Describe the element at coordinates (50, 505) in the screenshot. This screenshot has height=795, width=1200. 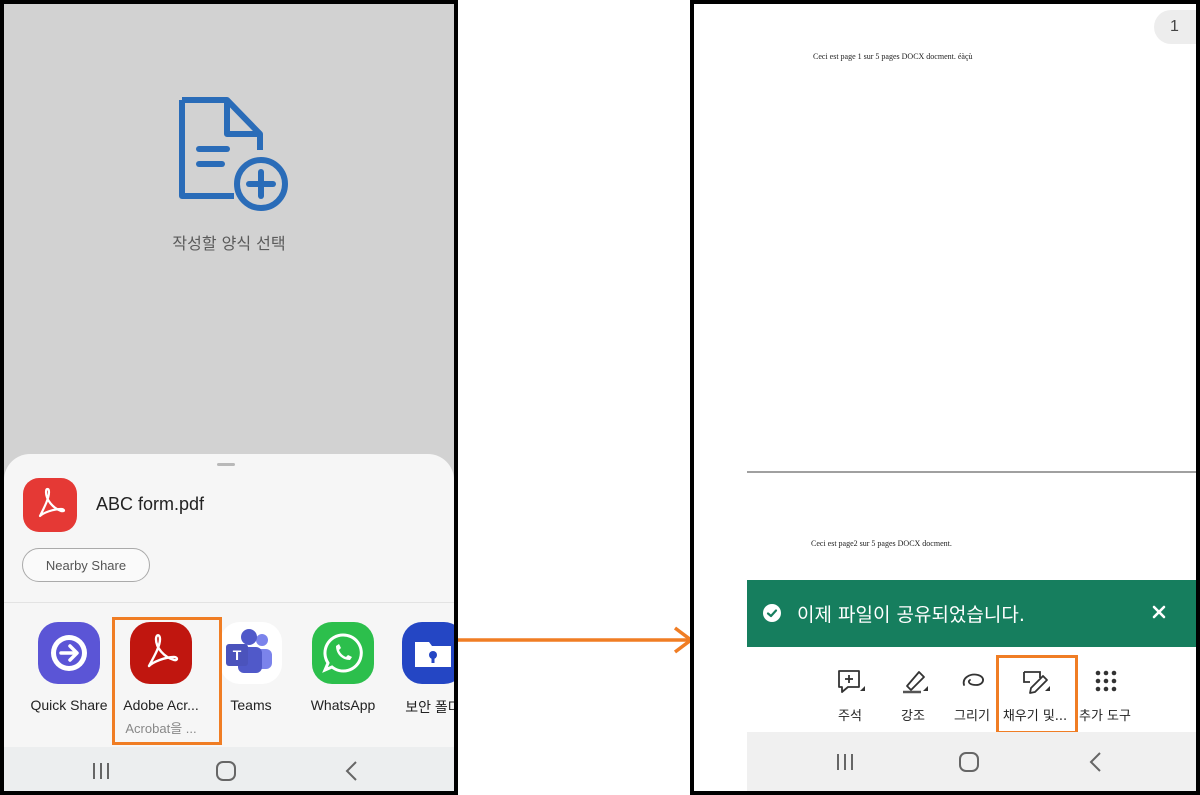
I see `pdf-file-icon` at that location.